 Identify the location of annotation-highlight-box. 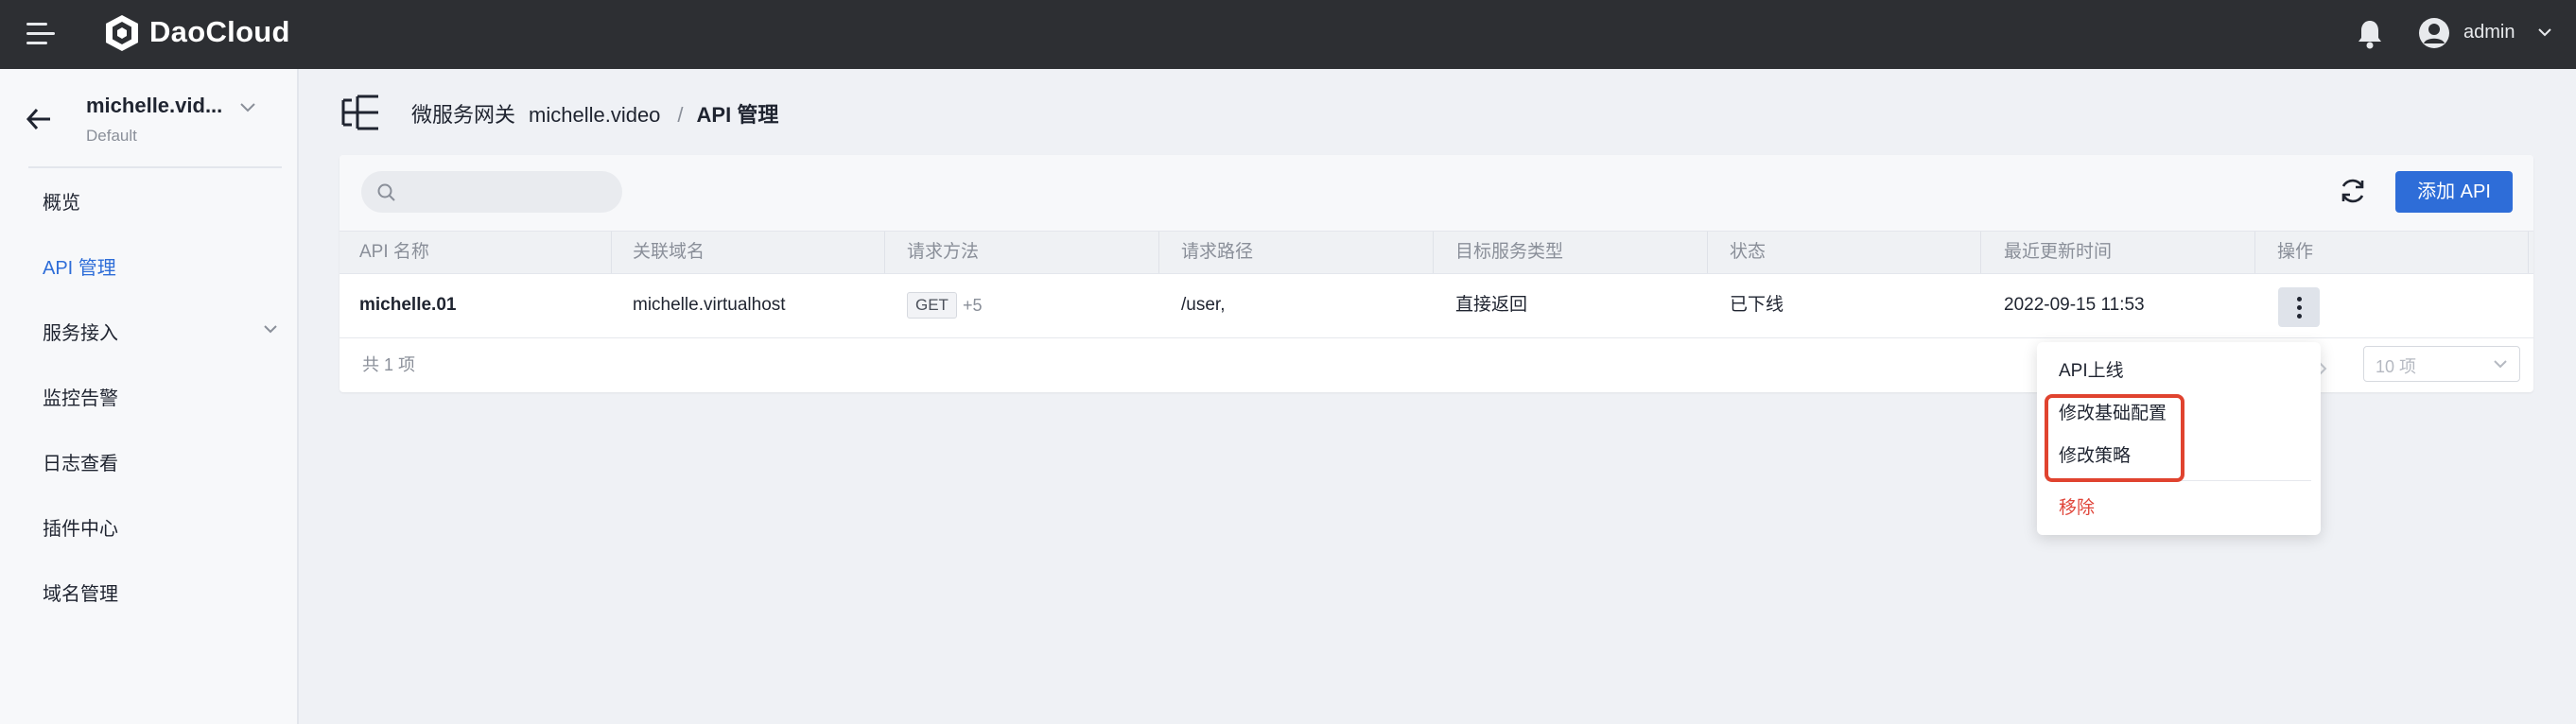
(2114, 438).